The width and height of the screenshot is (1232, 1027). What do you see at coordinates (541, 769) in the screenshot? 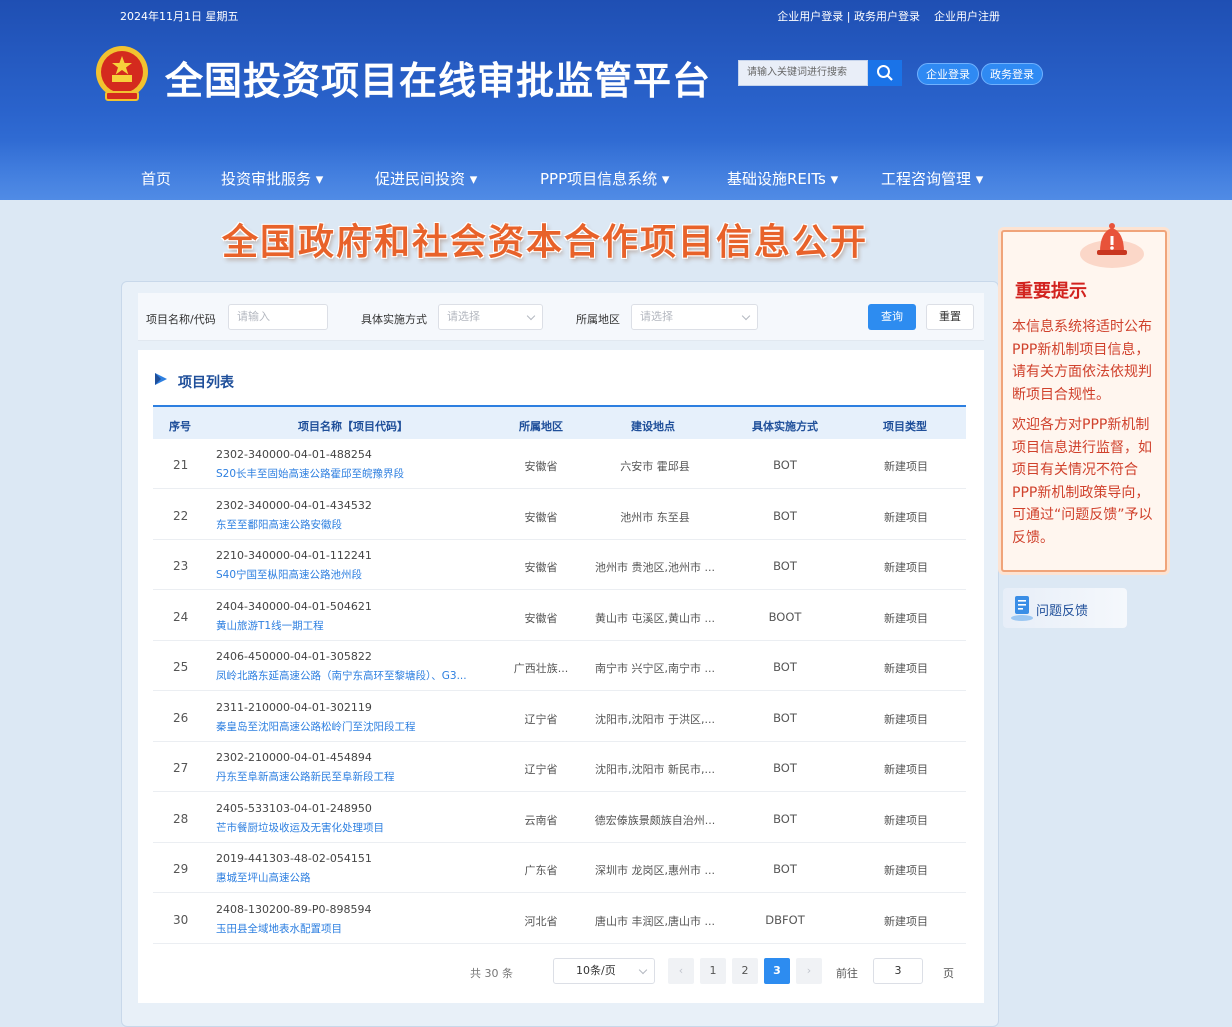
I see `row-area: 辽宁省` at bounding box center [541, 769].